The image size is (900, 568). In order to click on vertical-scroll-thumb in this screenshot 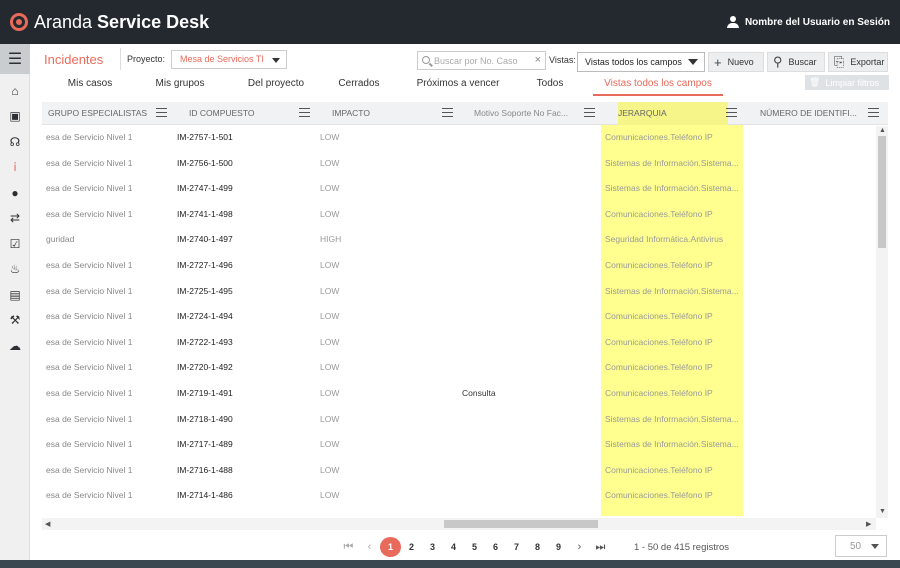, I will do `click(882, 192)`.